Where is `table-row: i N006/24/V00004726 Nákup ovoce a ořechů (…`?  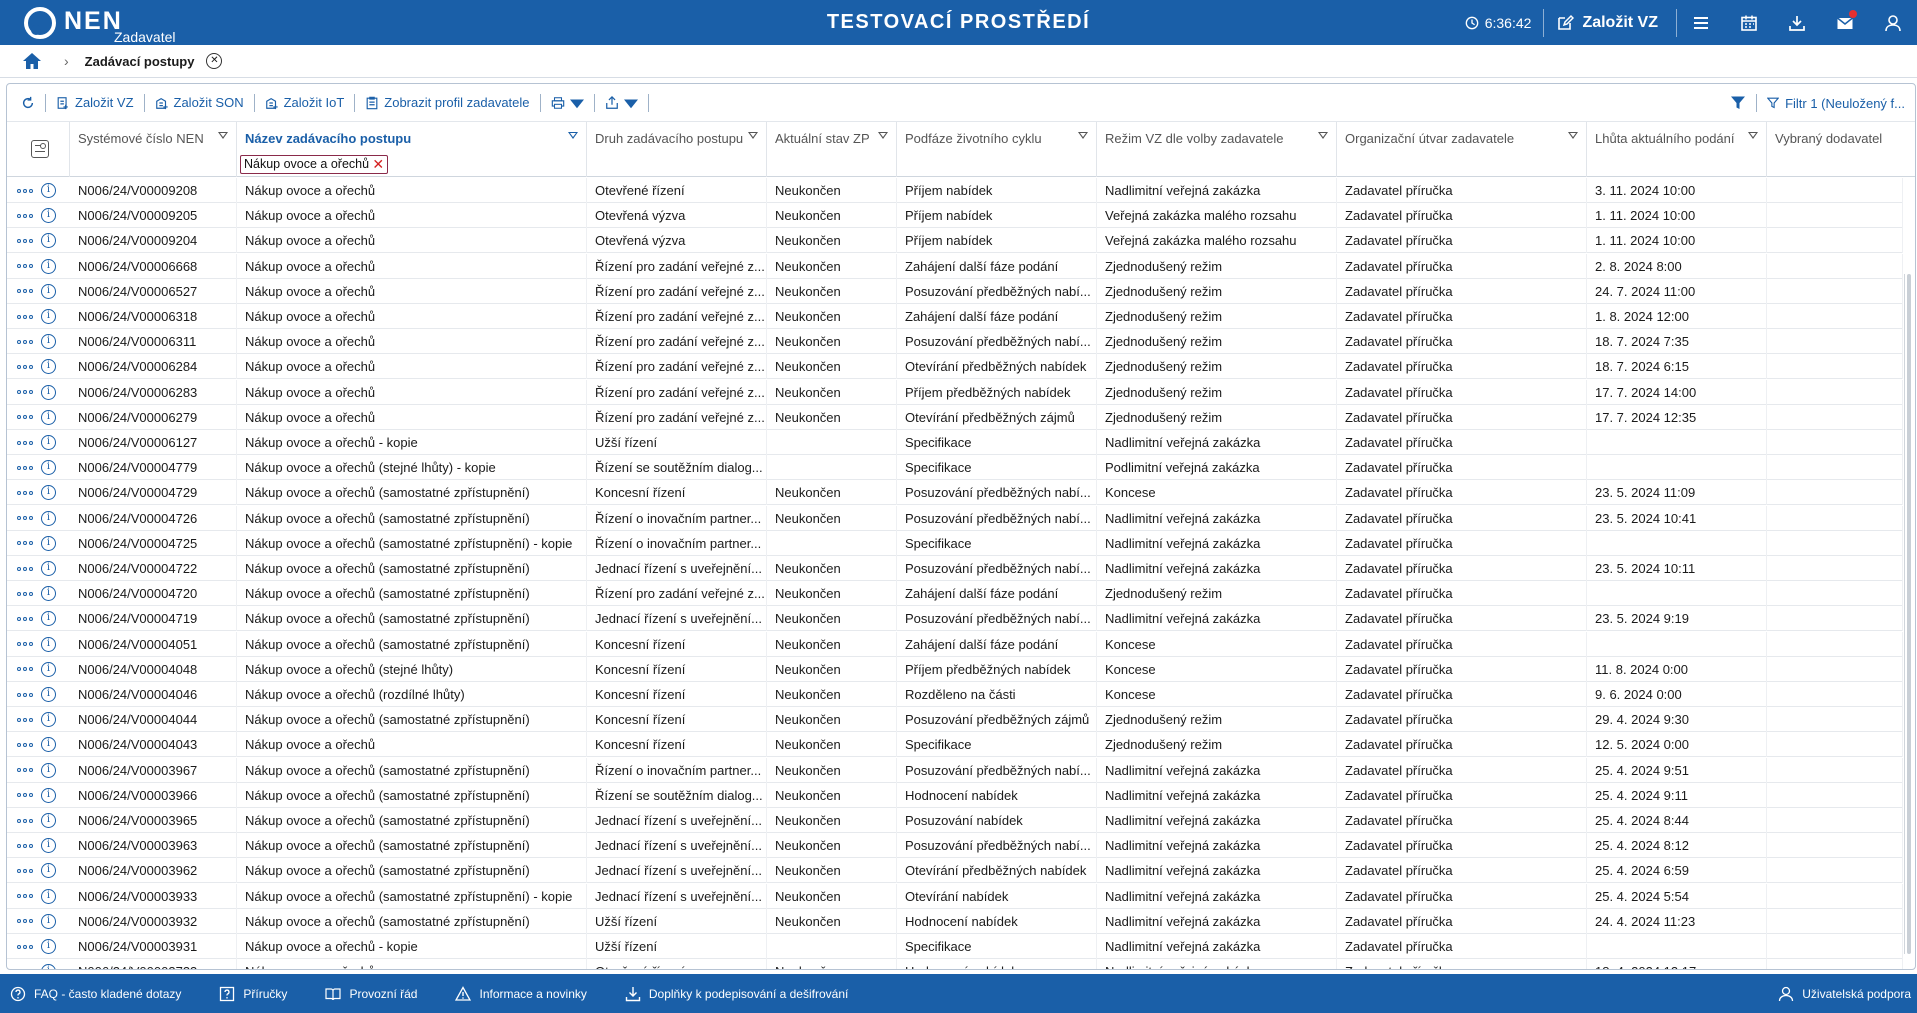
table-row: i N006/24/V00004726 Nákup ovoce a ořechů (… is located at coordinates (955, 518).